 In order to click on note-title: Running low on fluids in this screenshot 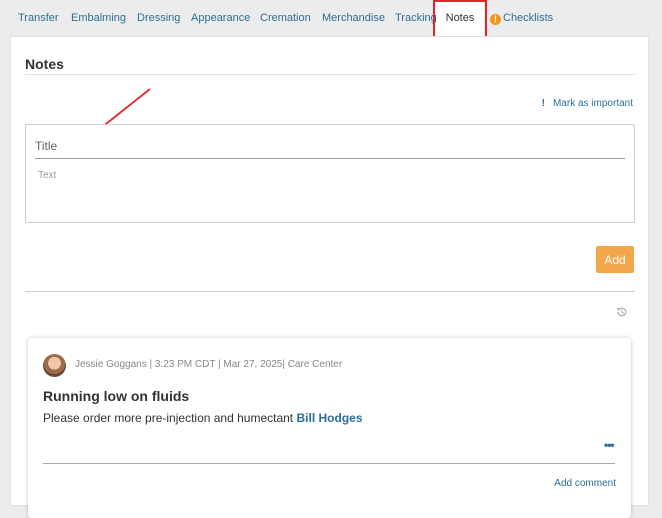, I will do `click(116, 396)`.